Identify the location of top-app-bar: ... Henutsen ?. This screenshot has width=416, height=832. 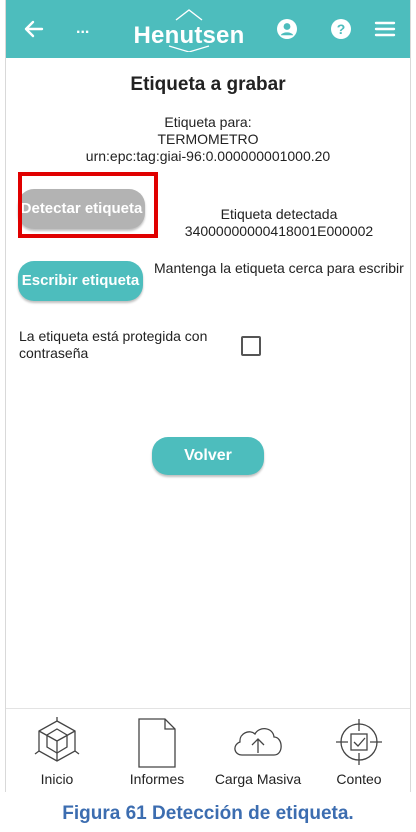
(208, 29).